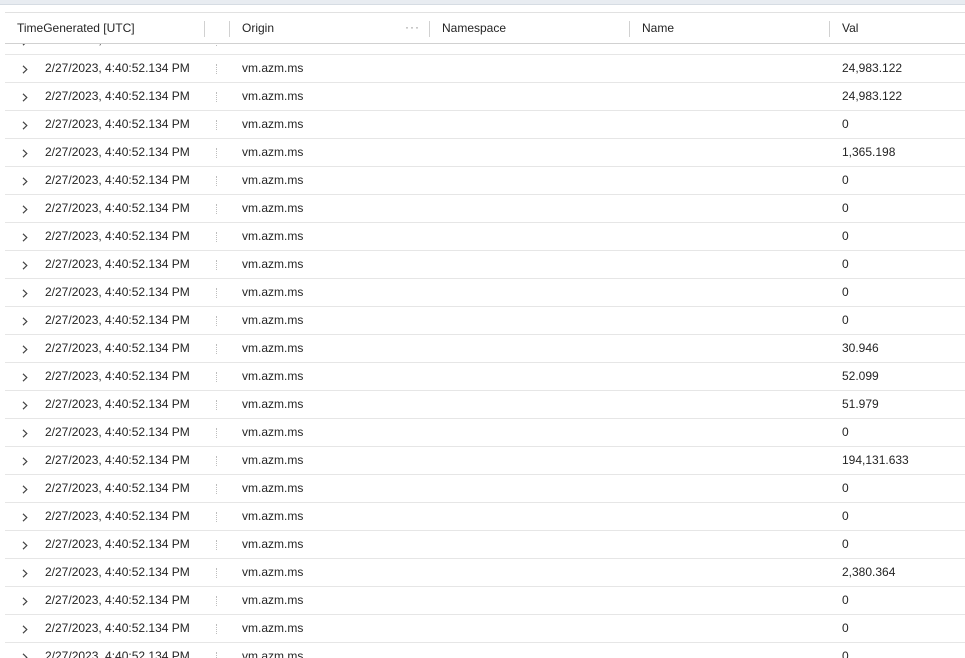 This screenshot has height=658, width=965. I want to click on column-header-name: Name, so click(658, 28).